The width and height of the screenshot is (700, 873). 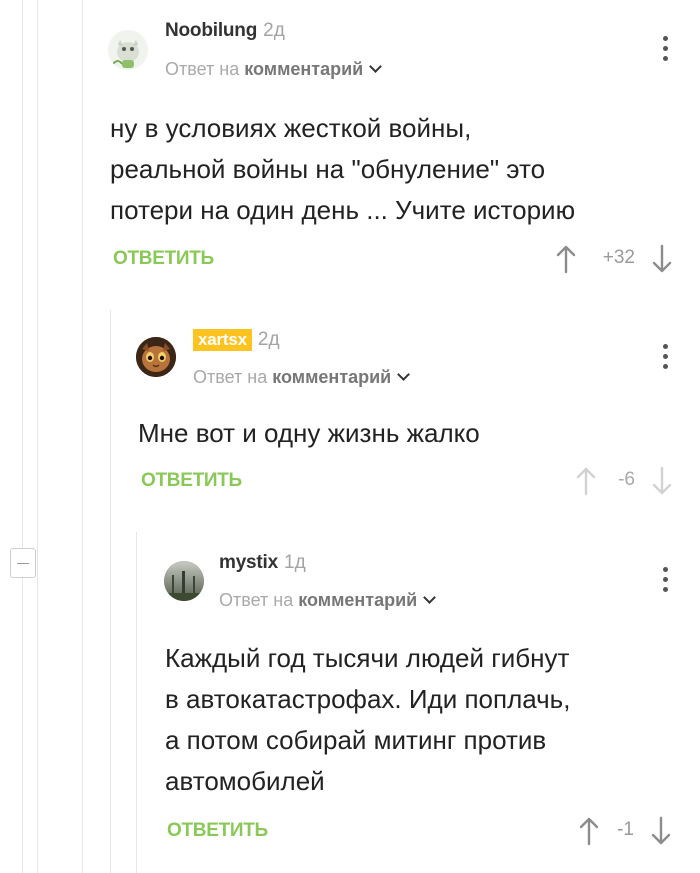 What do you see at coordinates (295, 562) in the screenshot?
I see `comment-time: 1д` at bounding box center [295, 562].